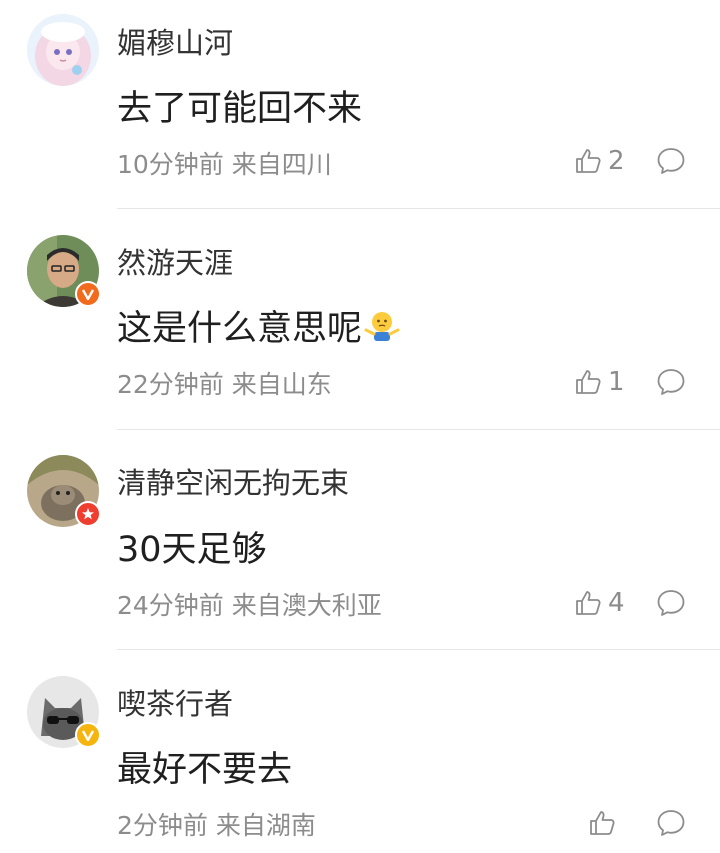 The width and height of the screenshot is (720, 853). I want to click on like-button, so click(605, 823).